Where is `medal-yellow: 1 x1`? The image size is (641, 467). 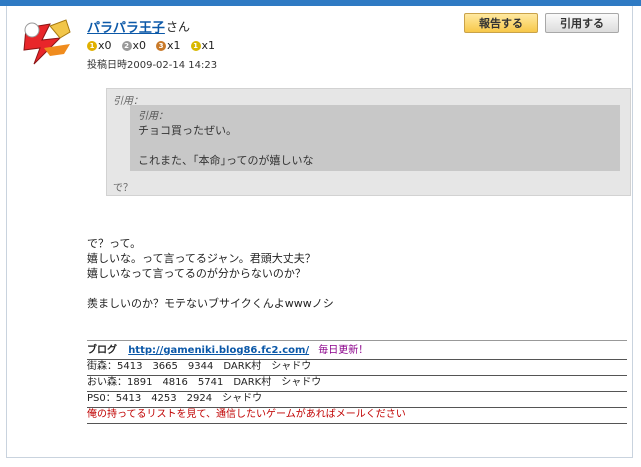
medal-yellow: 1 x1 is located at coordinates (203, 45).